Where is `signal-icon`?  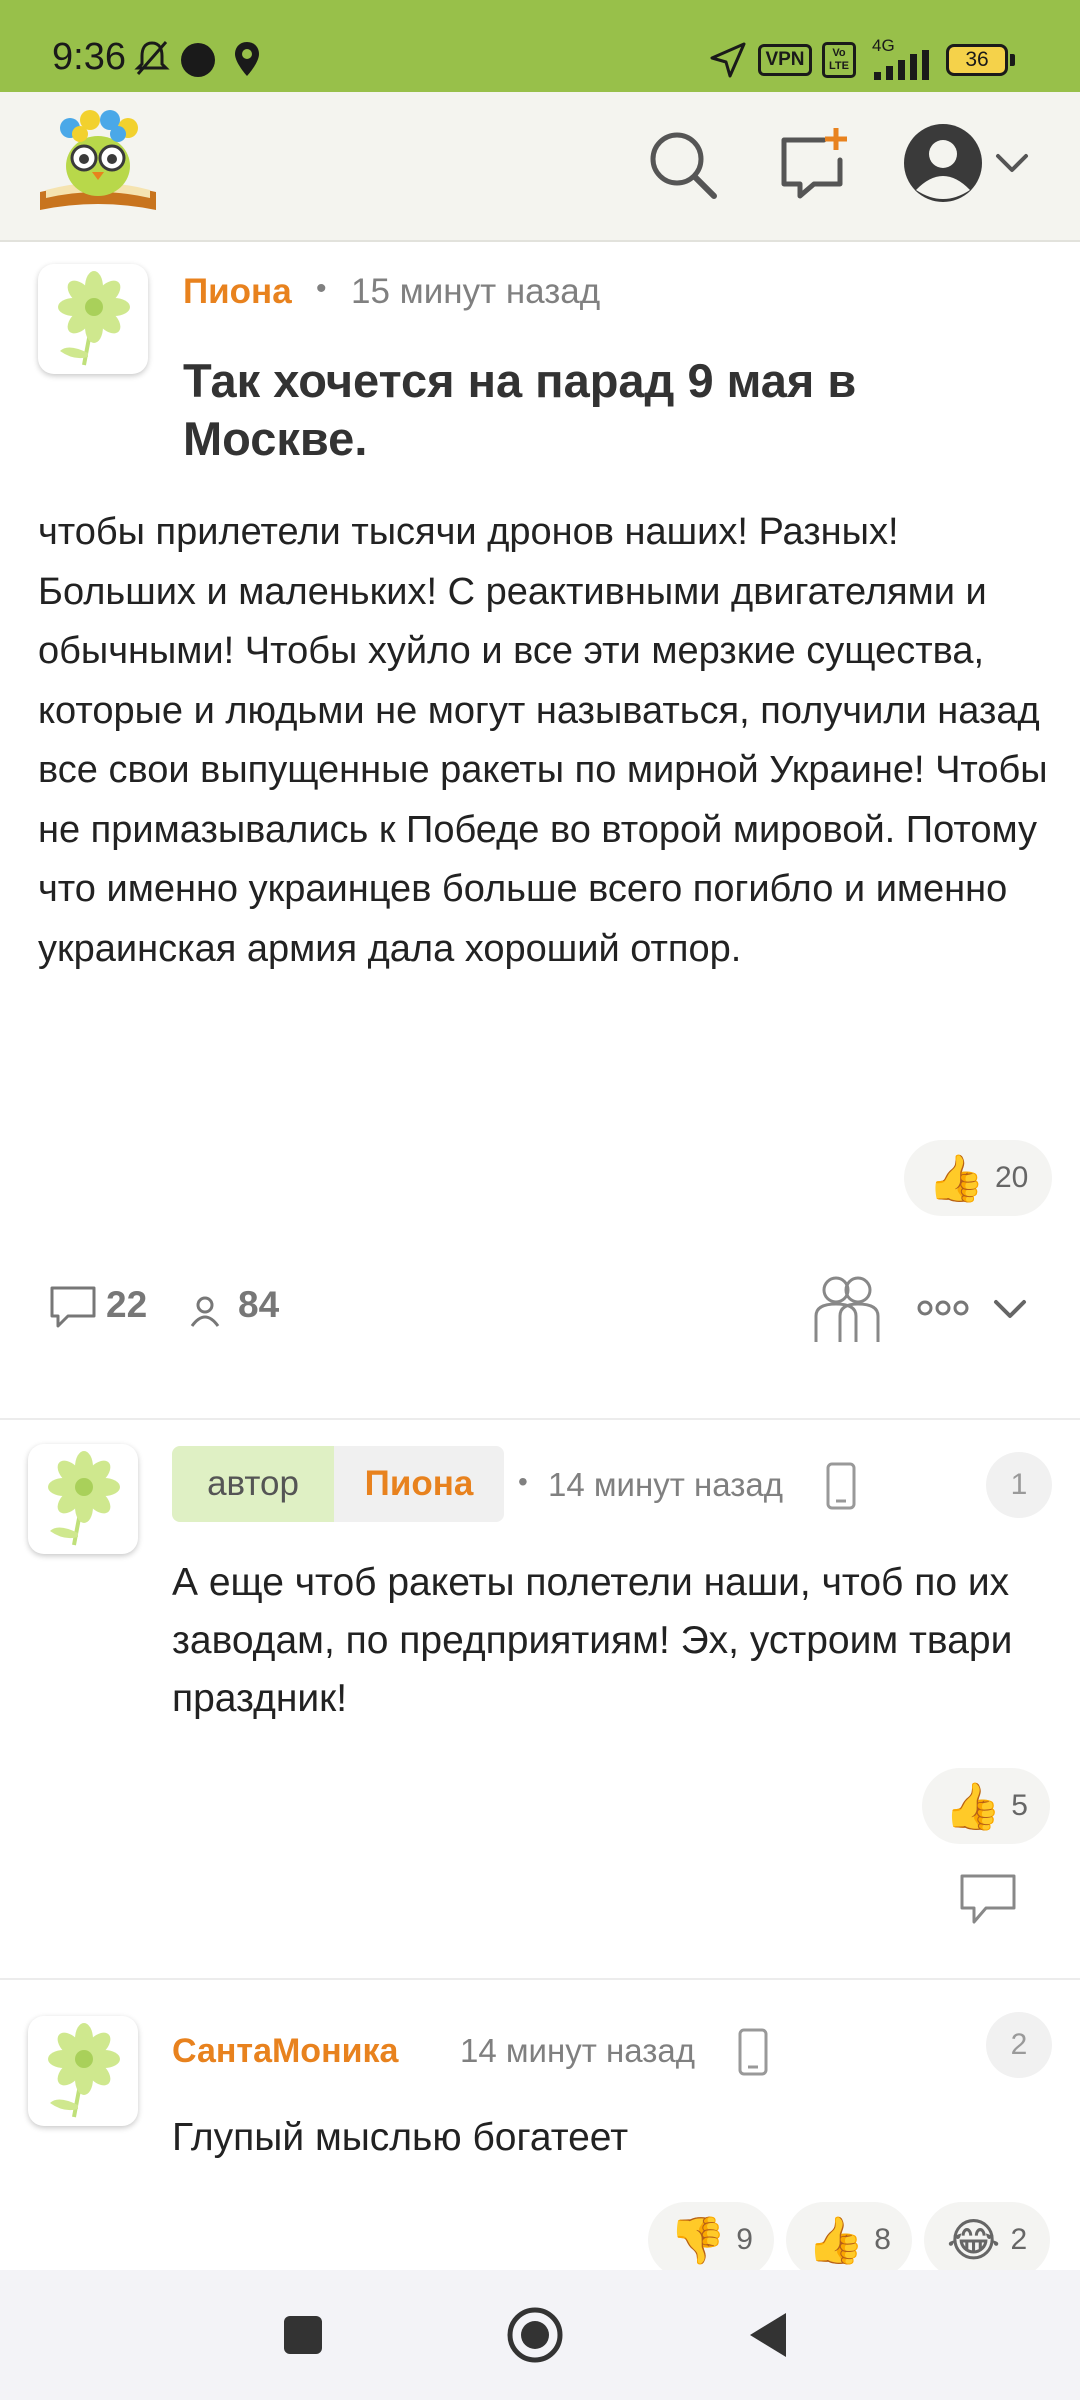
signal-icon is located at coordinates (901, 65).